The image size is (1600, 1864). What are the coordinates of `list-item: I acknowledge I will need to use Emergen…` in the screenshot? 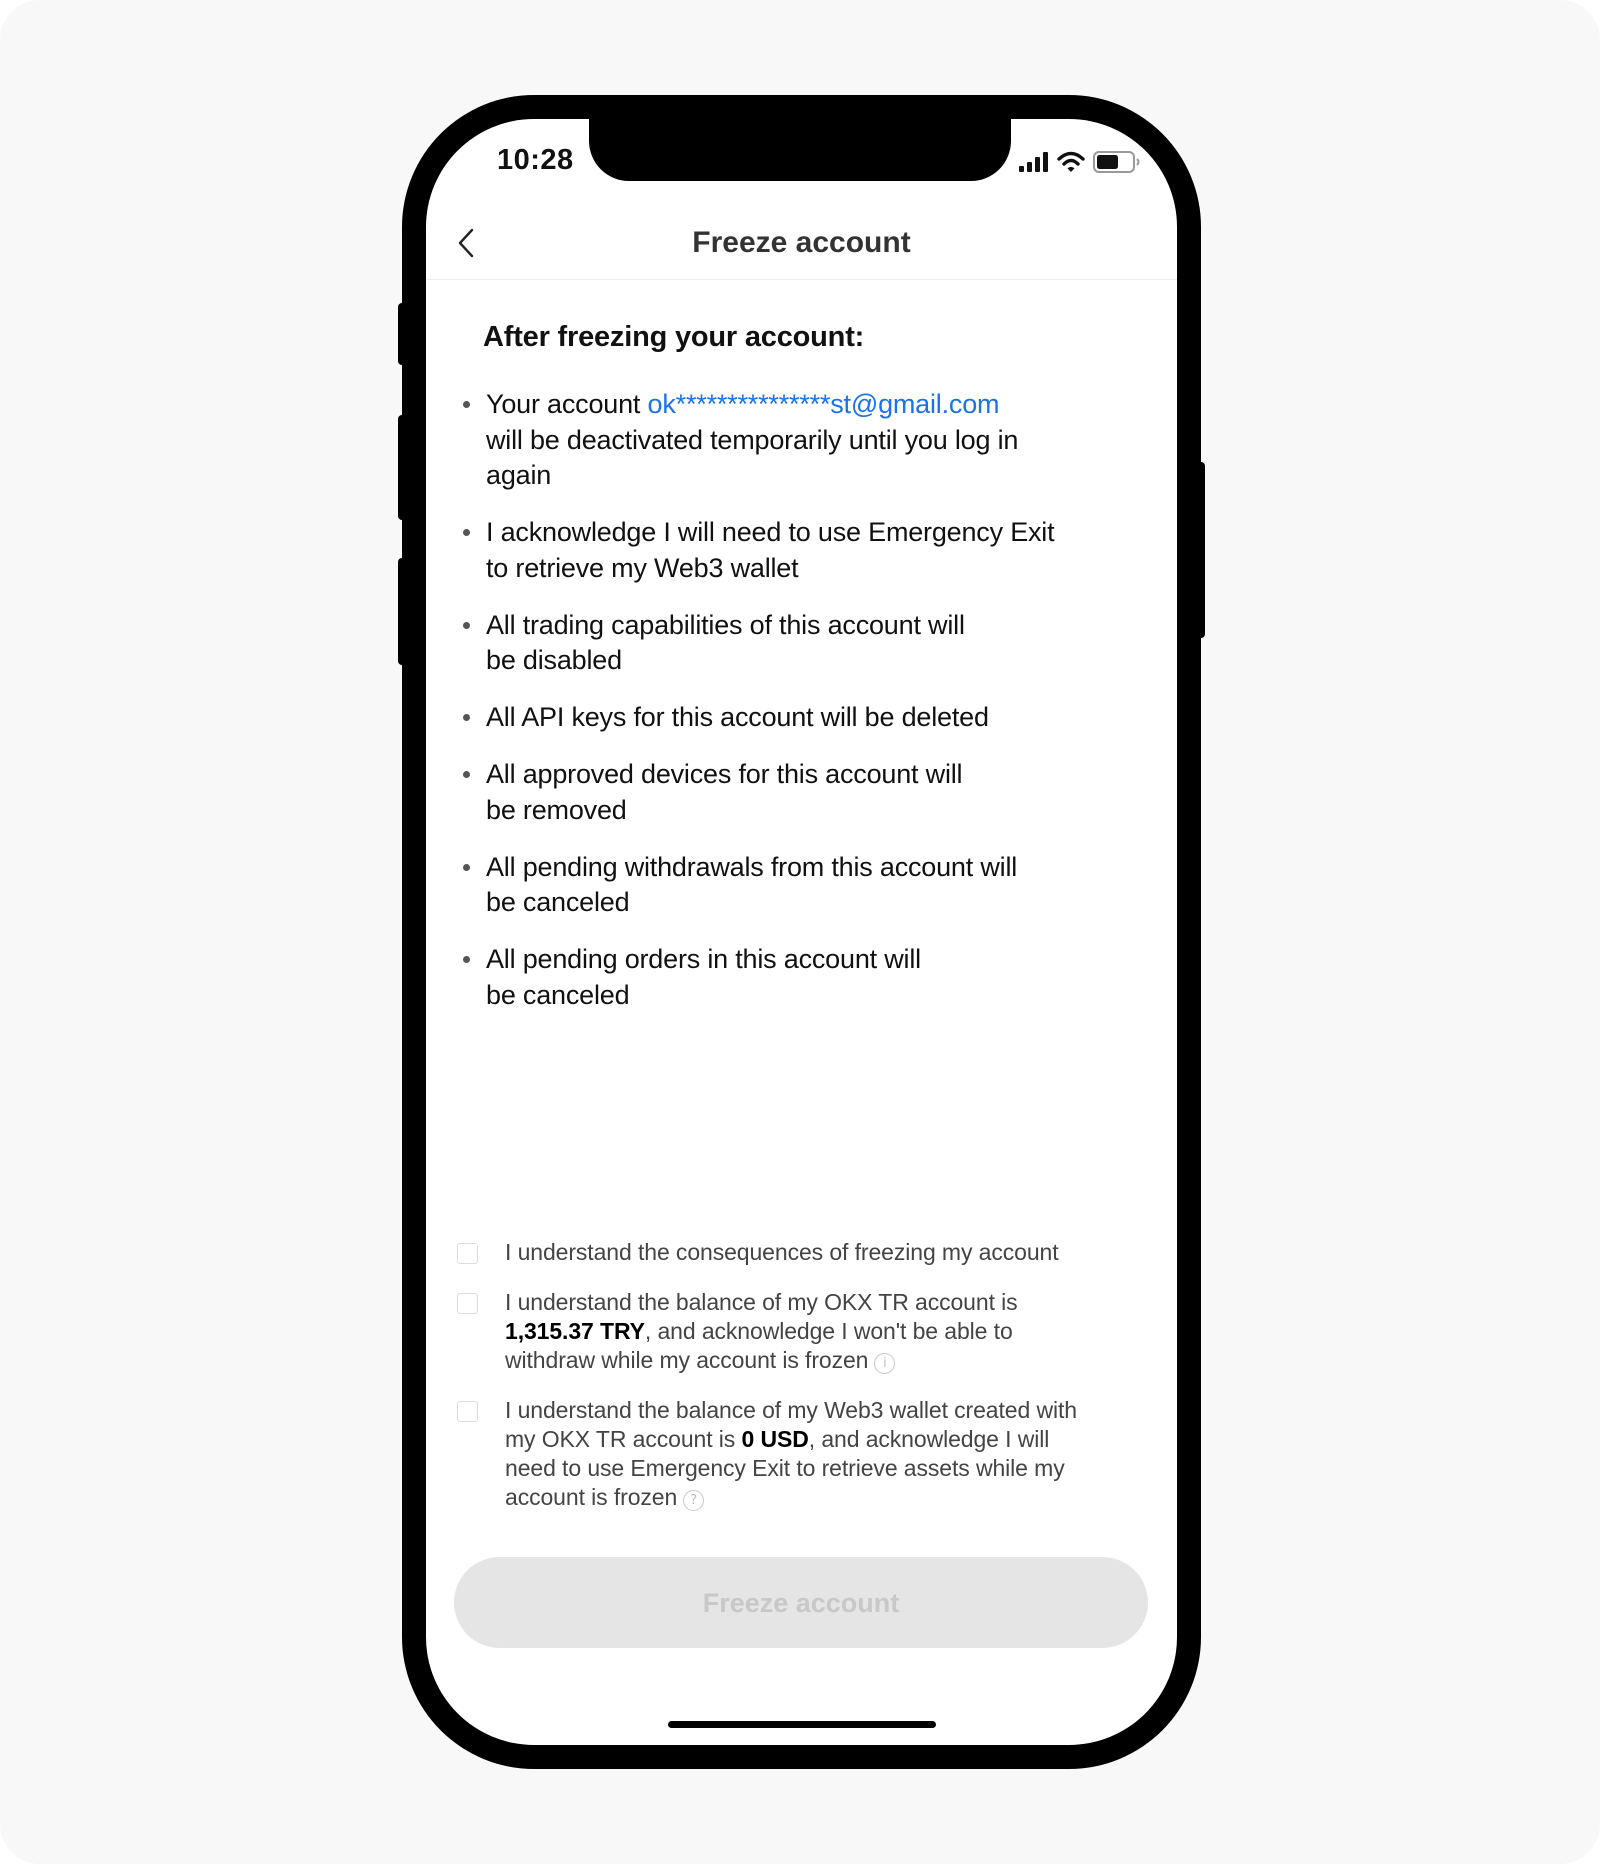 It's located at (813, 550).